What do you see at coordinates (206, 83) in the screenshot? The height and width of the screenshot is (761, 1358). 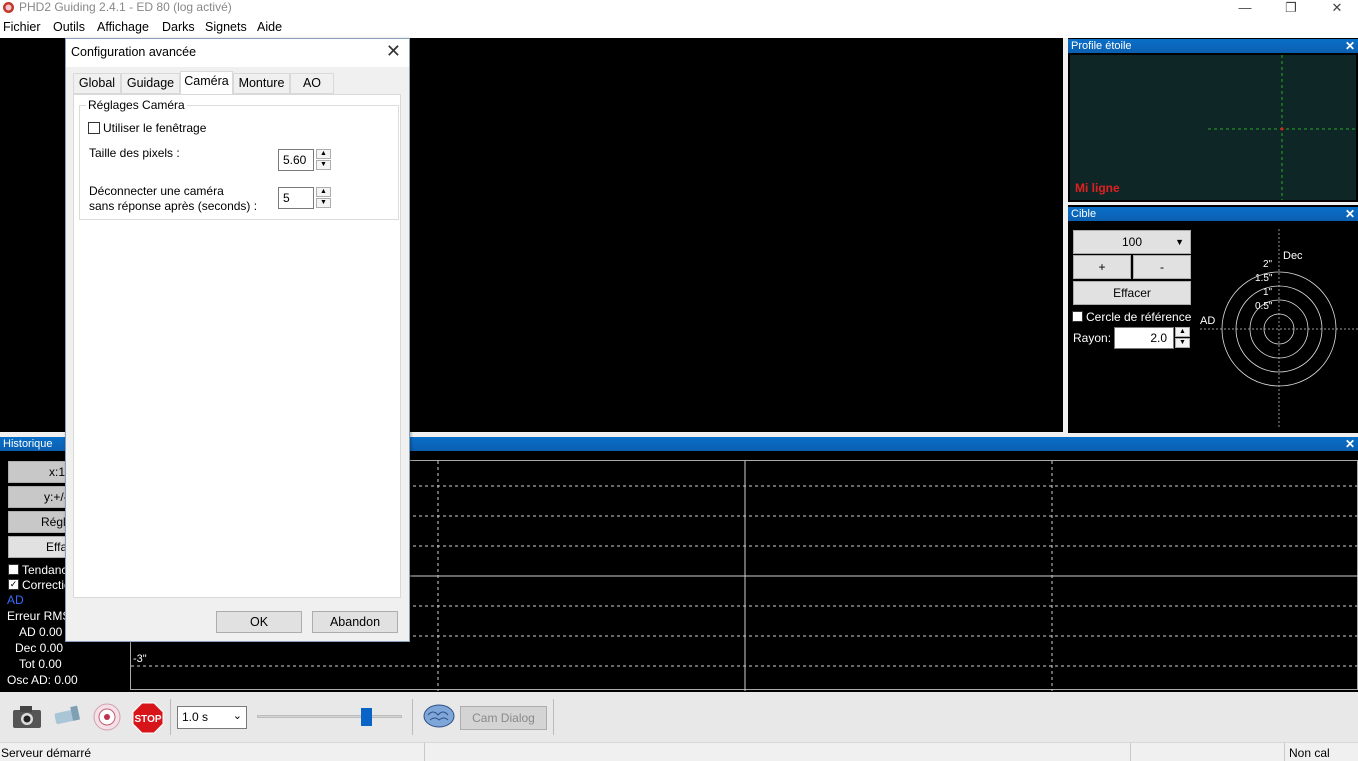 I see `tab-camera: Caméra` at bounding box center [206, 83].